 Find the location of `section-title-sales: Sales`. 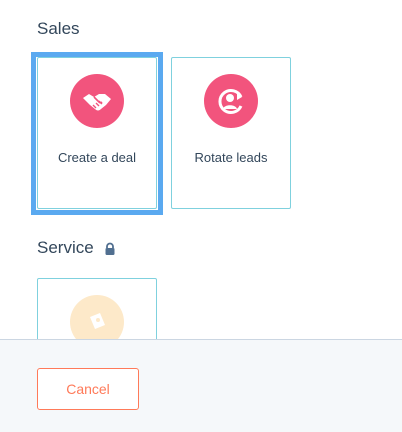

section-title-sales: Sales is located at coordinates (58, 28).